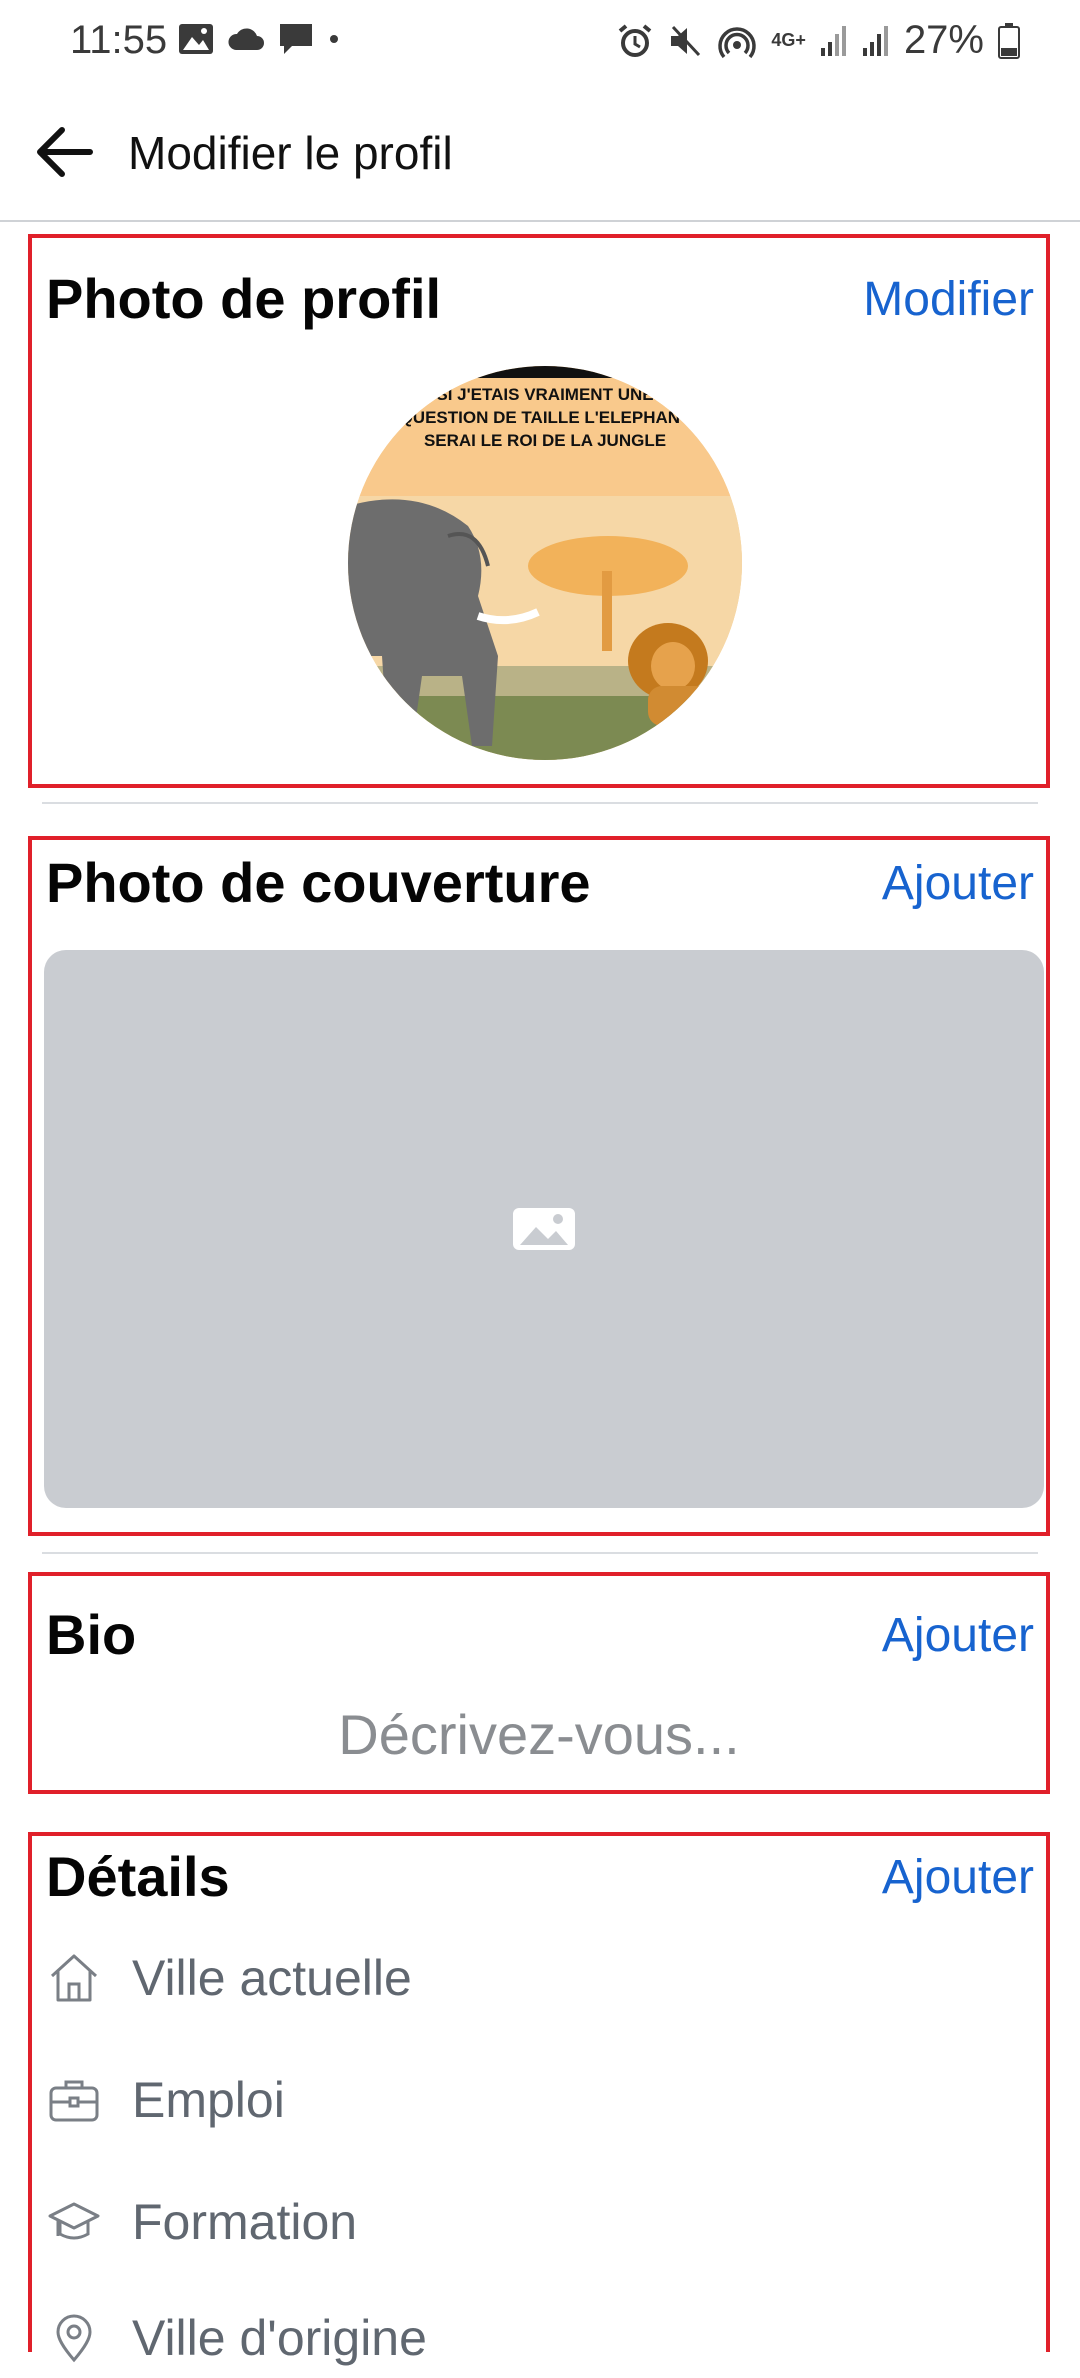  I want to click on image-text-line-1: SI J'ETAIS VRAIMENT UNE, so click(544, 394).